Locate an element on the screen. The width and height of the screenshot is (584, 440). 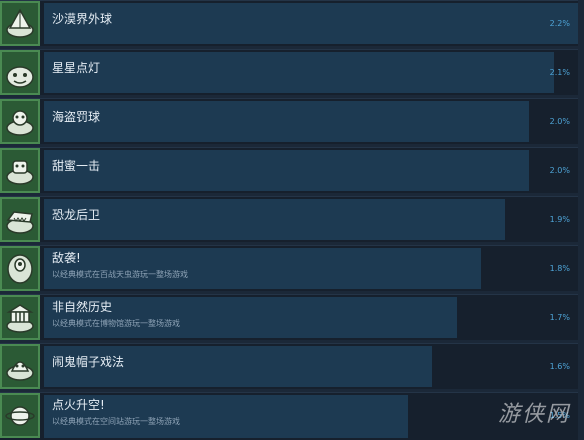
achievement-row: 星星点灯 2.1% is located at coordinates (289, 72).